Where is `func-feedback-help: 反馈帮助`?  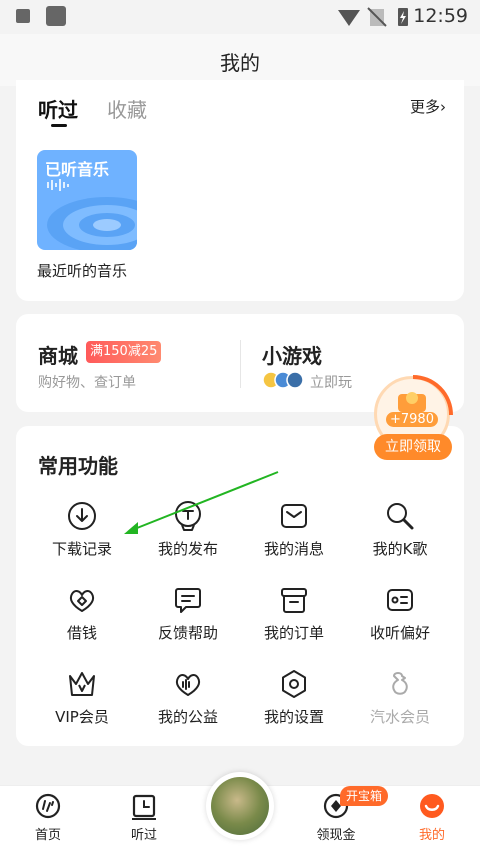
func-feedback-help: 反馈帮助 is located at coordinates (188, 619).